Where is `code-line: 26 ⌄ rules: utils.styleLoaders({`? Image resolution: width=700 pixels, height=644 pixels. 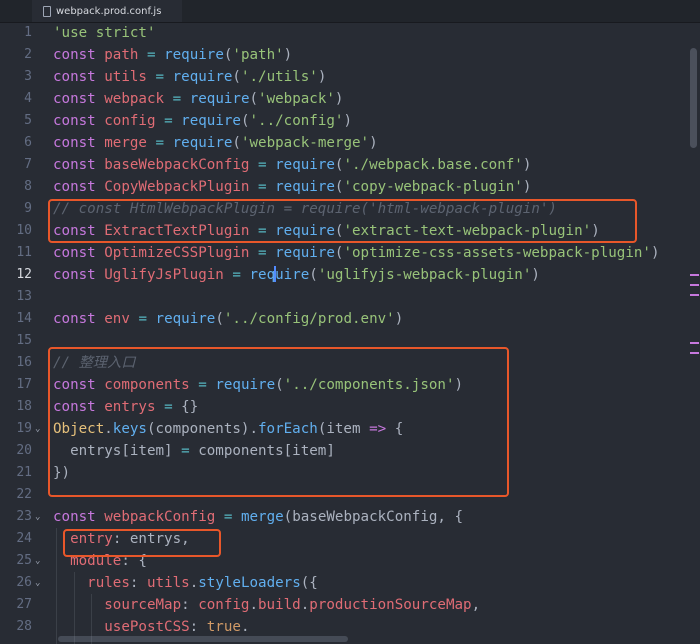 code-line: 26 ⌄ rules: utils.styleLoaders({ is located at coordinates (350, 583).